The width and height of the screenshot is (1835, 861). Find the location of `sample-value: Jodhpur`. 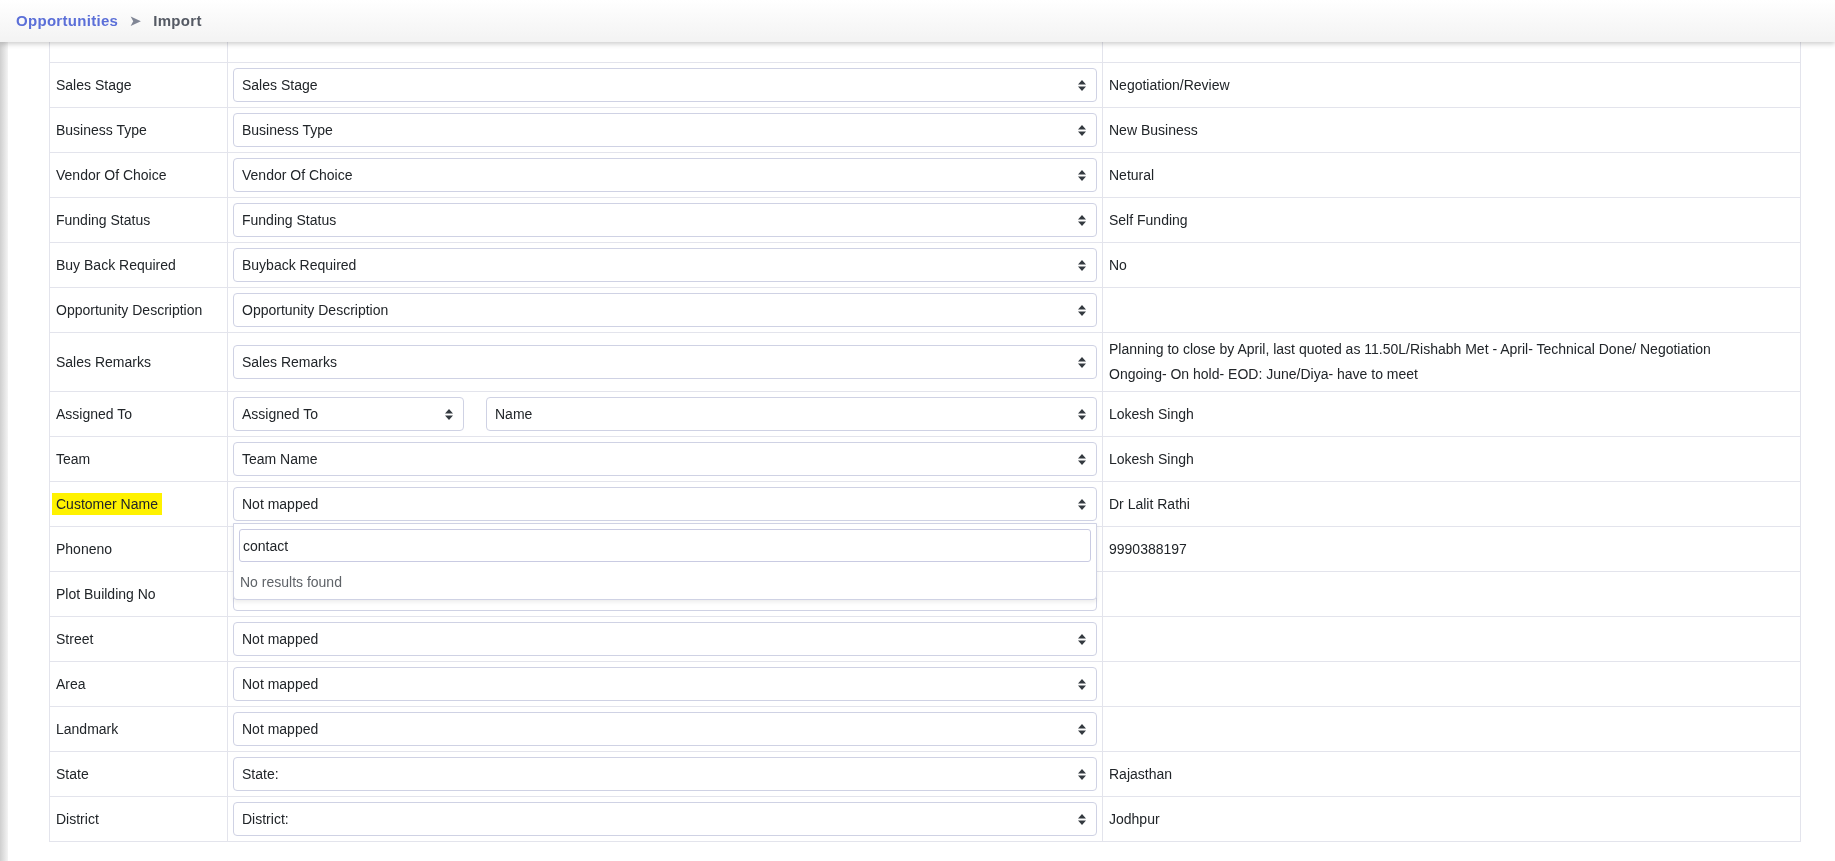

sample-value: Jodhpur is located at coordinates (1134, 818).